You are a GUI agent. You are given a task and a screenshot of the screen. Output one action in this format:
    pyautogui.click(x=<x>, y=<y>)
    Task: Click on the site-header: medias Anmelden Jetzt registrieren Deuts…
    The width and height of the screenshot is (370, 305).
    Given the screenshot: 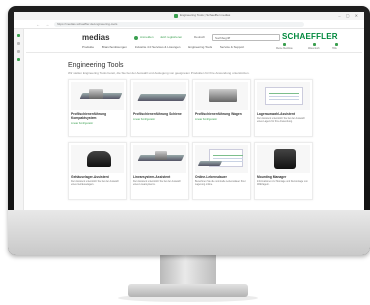 What is the action you would take?
    pyautogui.click(x=194, y=41)
    